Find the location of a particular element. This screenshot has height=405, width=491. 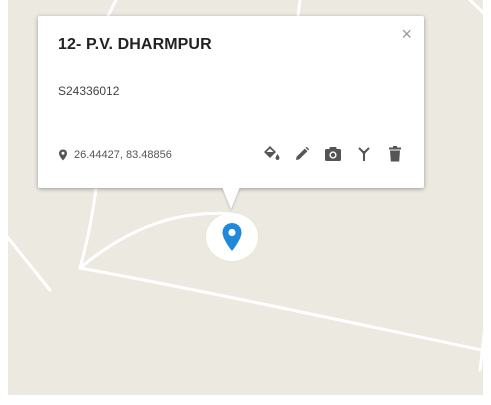

site-code: S24336012 is located at coordinates (89, 91).